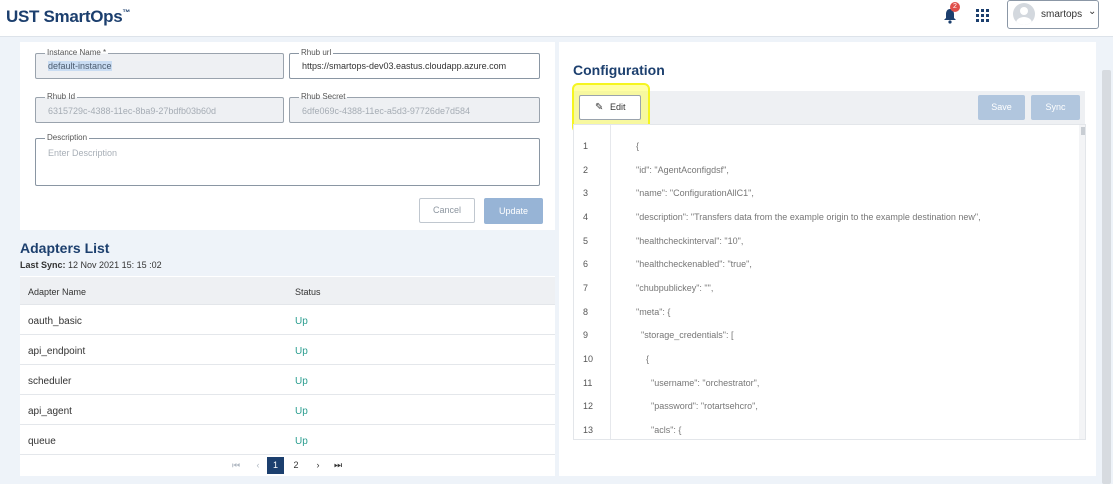 The height and width of the screenshot is (484, 1113). What do you see at coordinates (585, 312) in the screenshot?
I see `line-number: 8` at bounding box center [585, 312].